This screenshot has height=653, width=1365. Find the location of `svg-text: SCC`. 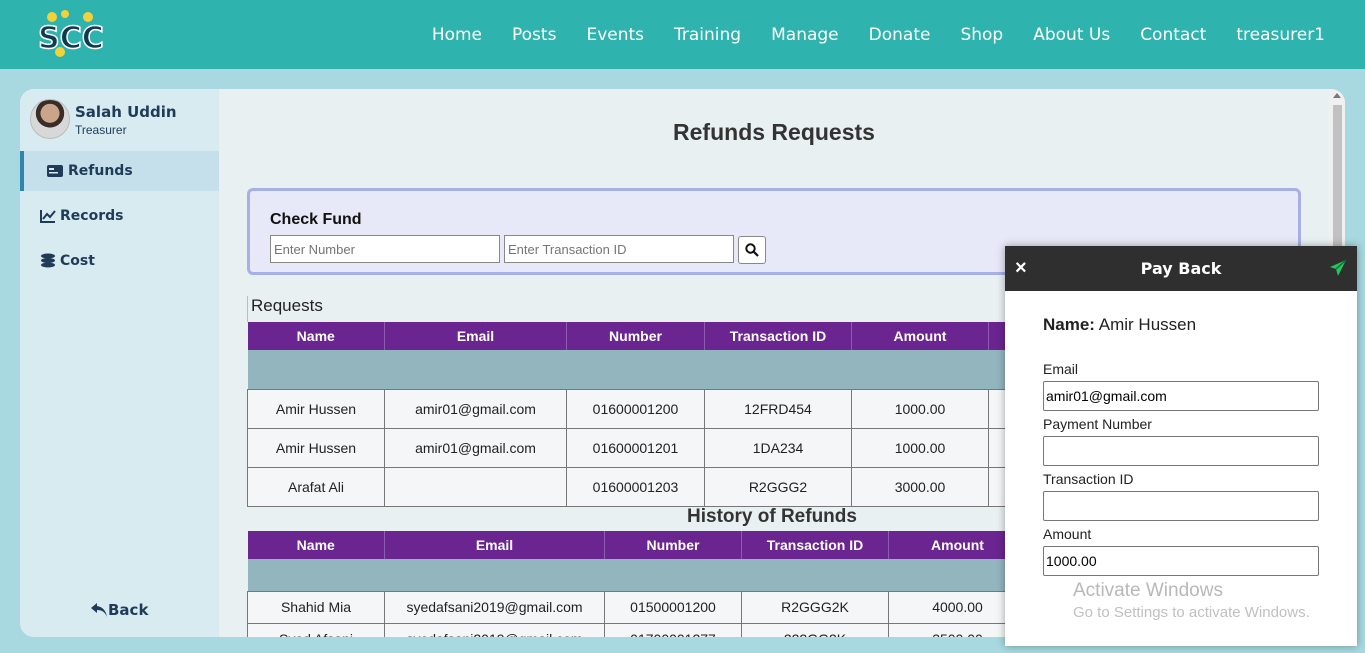

svg-text: SCC is located at coordinates (71, 38).